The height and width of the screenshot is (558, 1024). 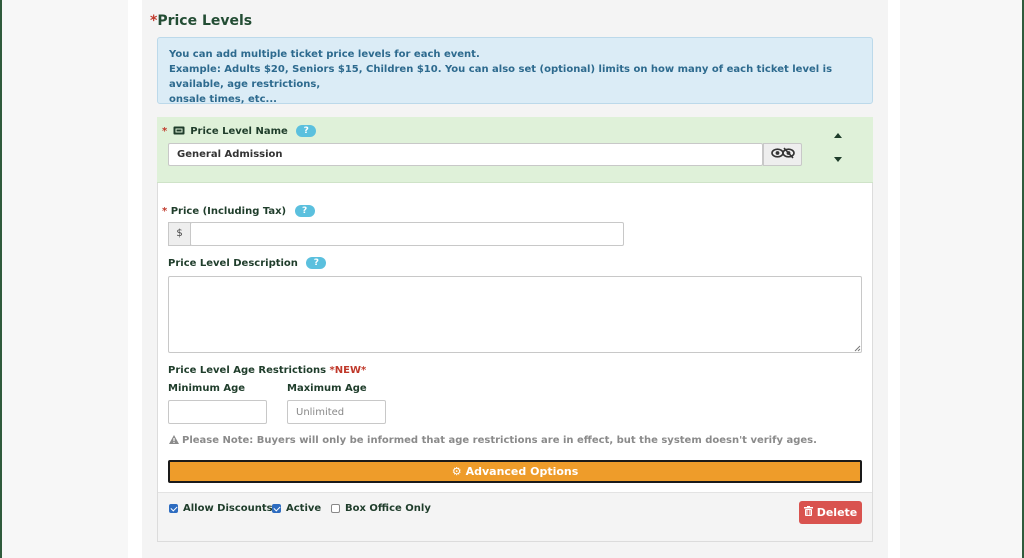 What do you see at coordinates (335, 508) in the screenshot?
I see `checkbox-unchecked` at bounding box center [335, 508].